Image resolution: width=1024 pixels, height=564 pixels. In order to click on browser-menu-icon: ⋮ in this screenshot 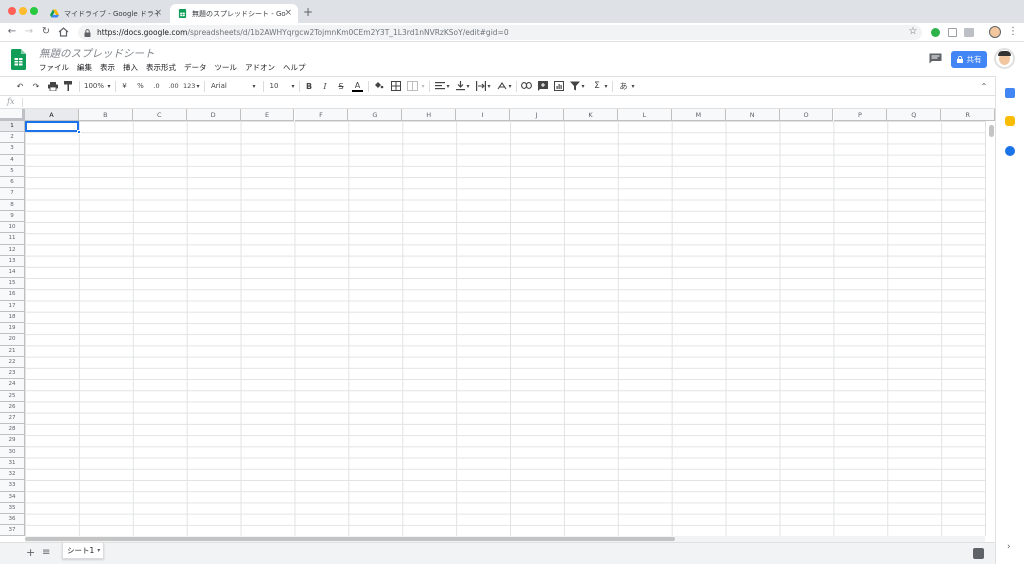, I will do `click(1013, 31)`.